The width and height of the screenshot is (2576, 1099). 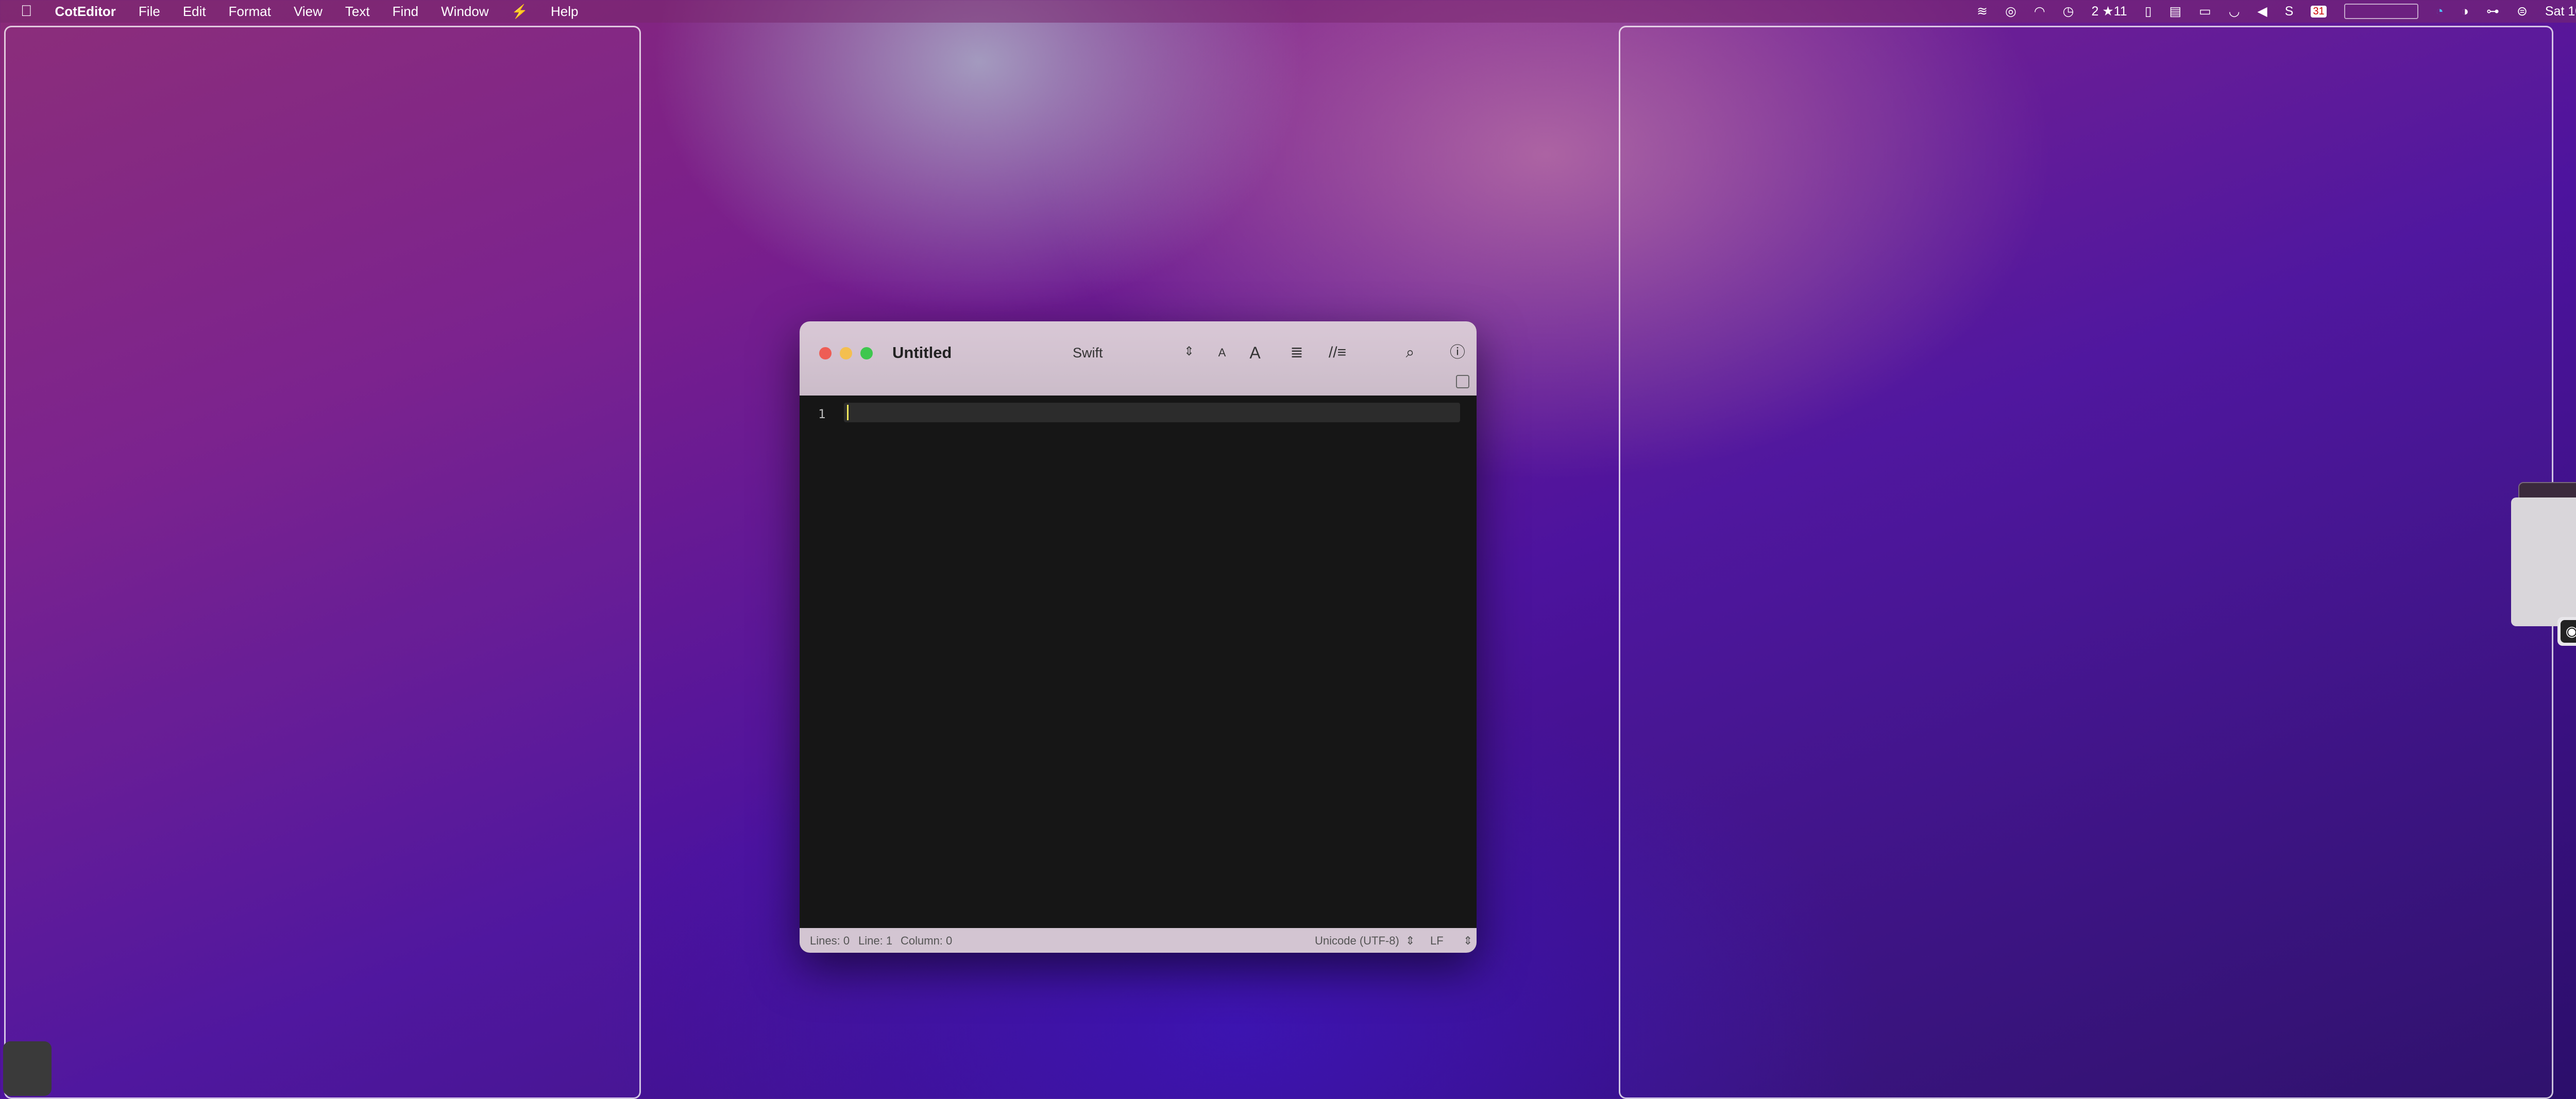 What do you see at coordinates (1152, 412) in the screenshot?
I see `current-line-highlight` at bounding box center [1152, 412].